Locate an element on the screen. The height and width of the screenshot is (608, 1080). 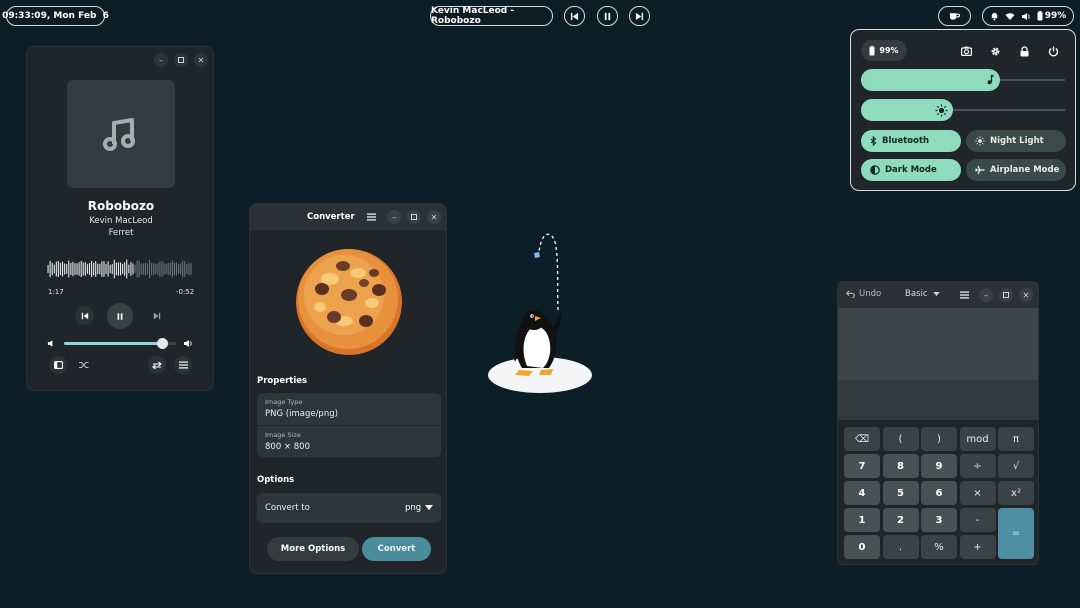
topbar-previous-button is located at coordinates (574, 16).